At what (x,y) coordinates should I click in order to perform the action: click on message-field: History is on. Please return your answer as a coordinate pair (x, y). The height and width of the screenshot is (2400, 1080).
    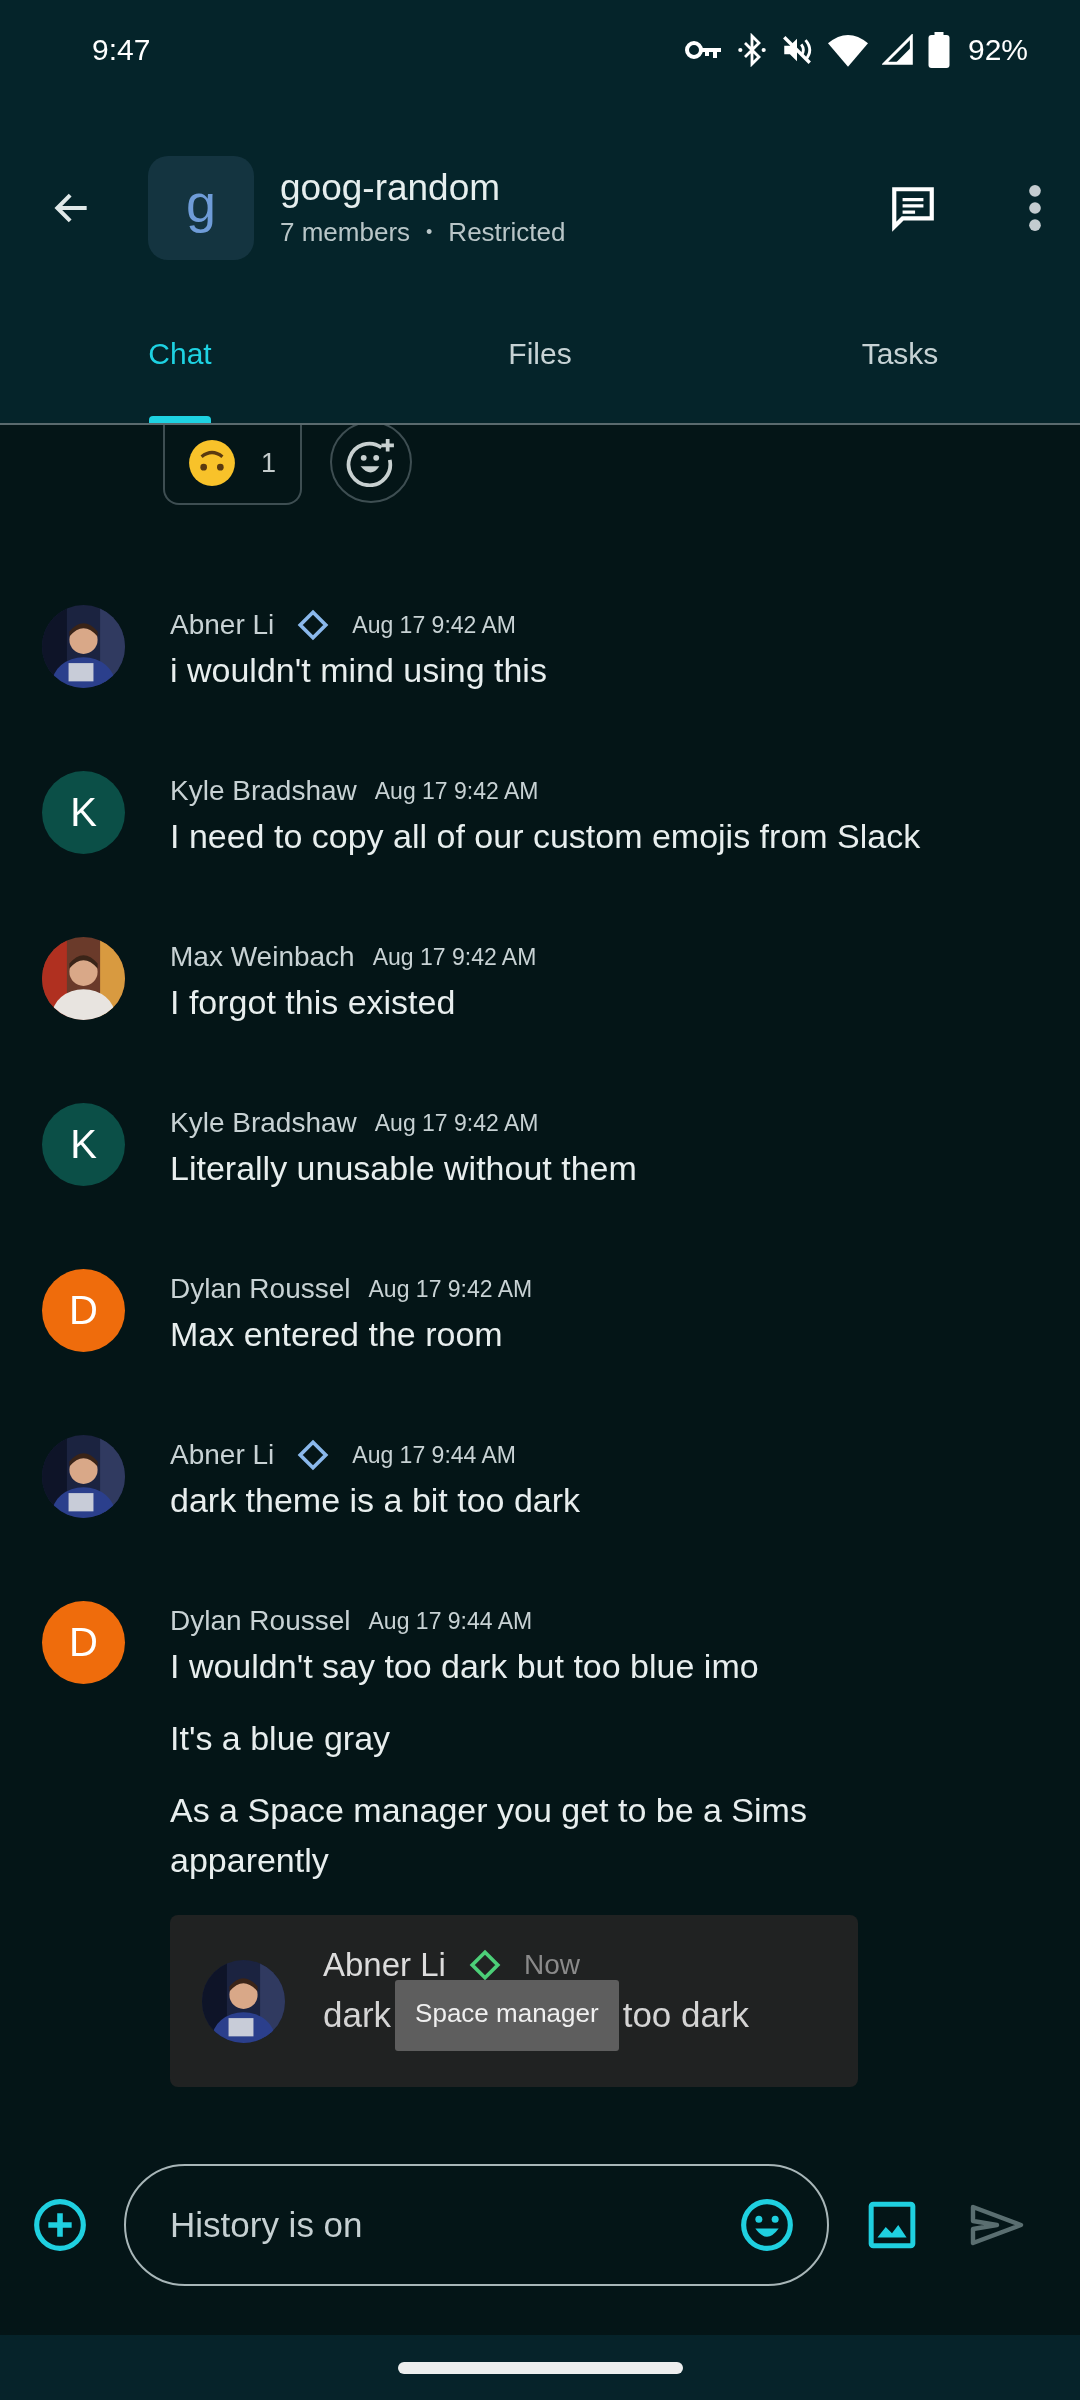
    Looking at the image, I should click on (476, 2225).